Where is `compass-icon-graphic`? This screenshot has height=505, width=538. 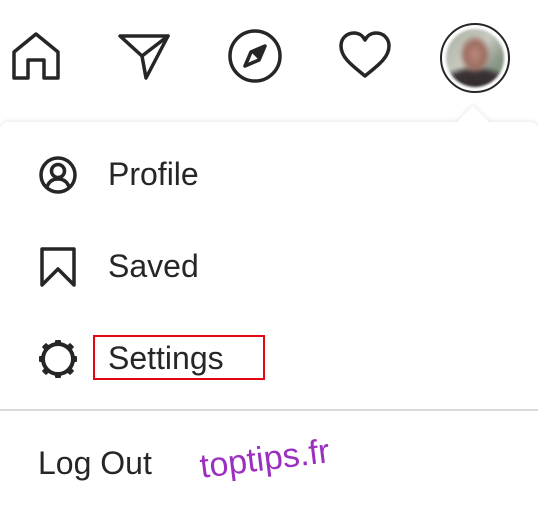 compass-icon-graphic is located at coordinates (255, 56).